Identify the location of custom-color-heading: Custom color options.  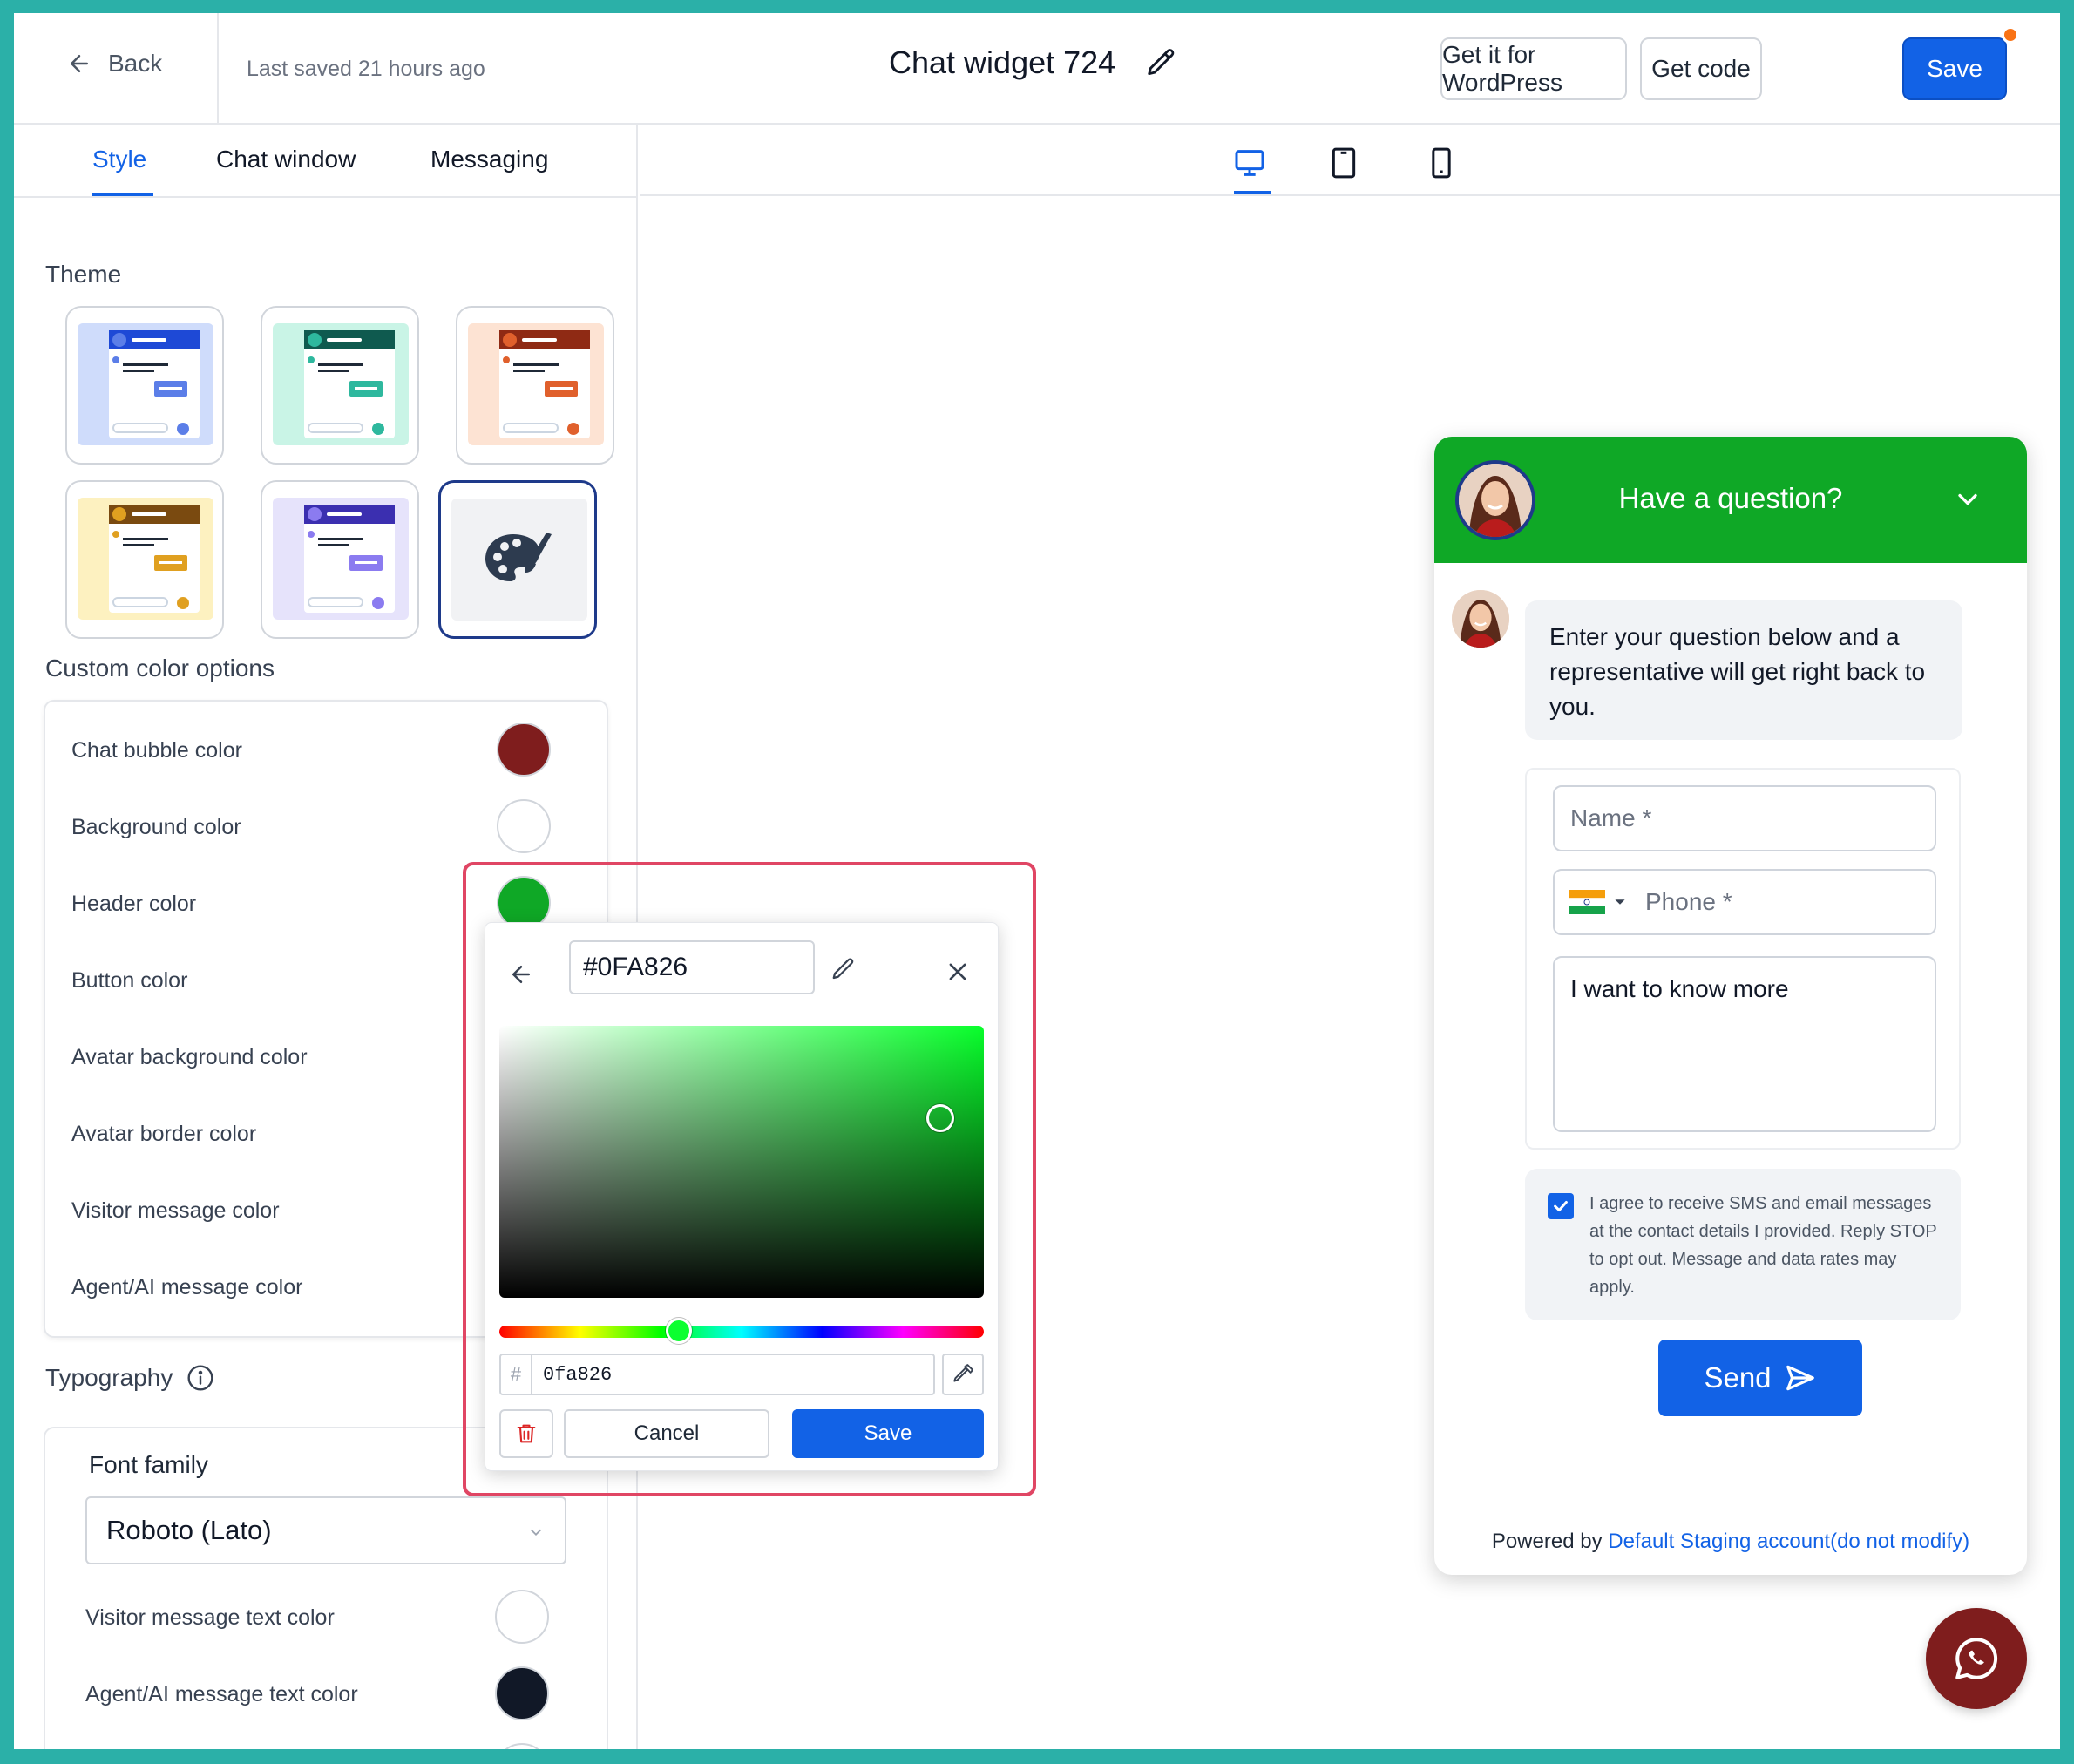
(160, 668).